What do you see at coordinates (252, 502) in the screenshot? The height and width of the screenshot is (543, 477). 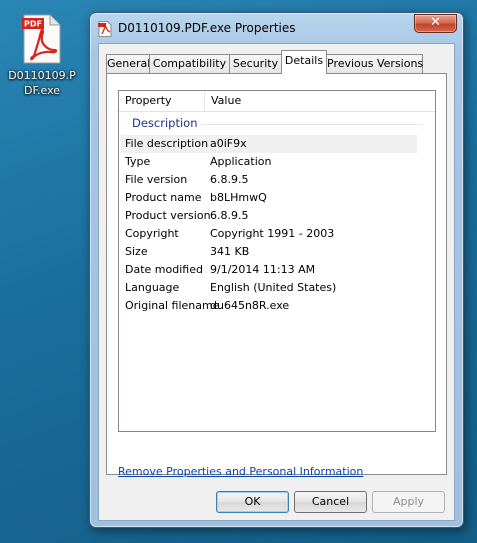 I see `ok-button: OK` at bounding box center [252, 502].